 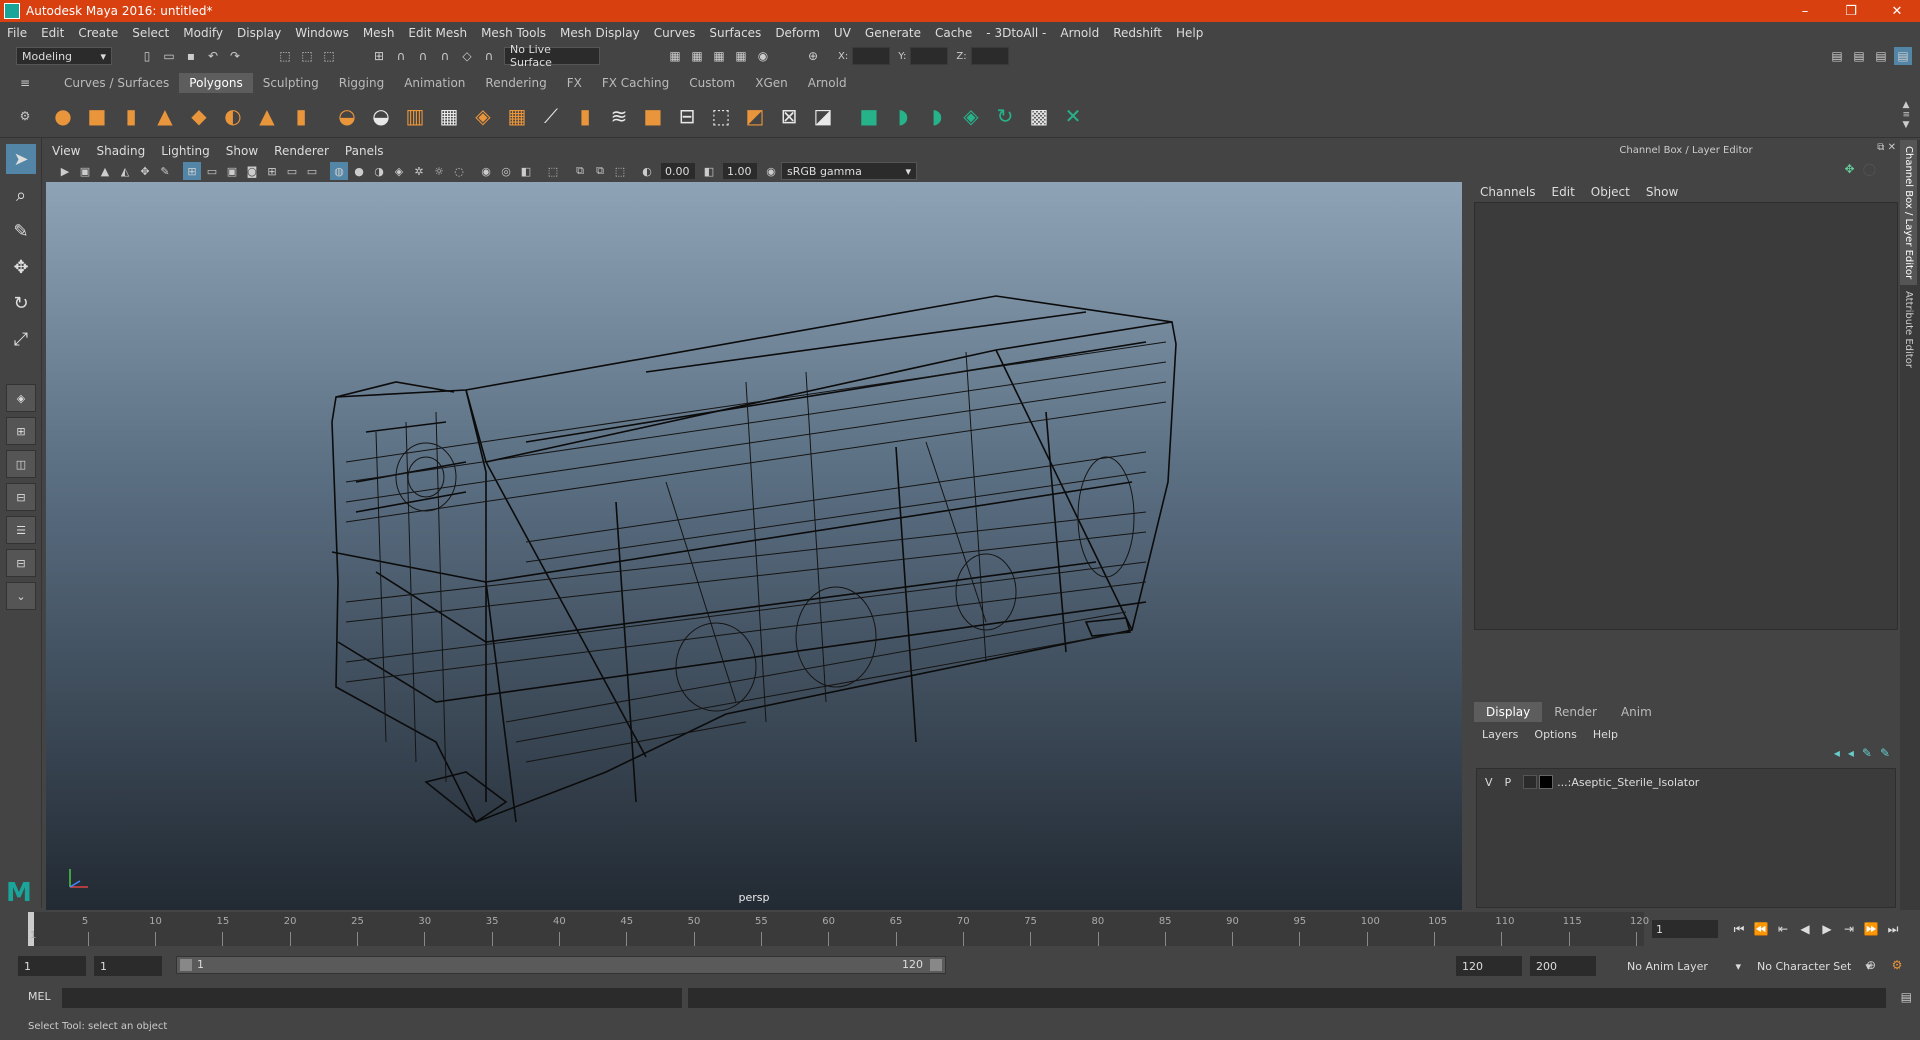 What do you see at coordinates (66, 151) in the screenshot?
I see `viewport-menu-view: View` at bounding box center [66, 151].